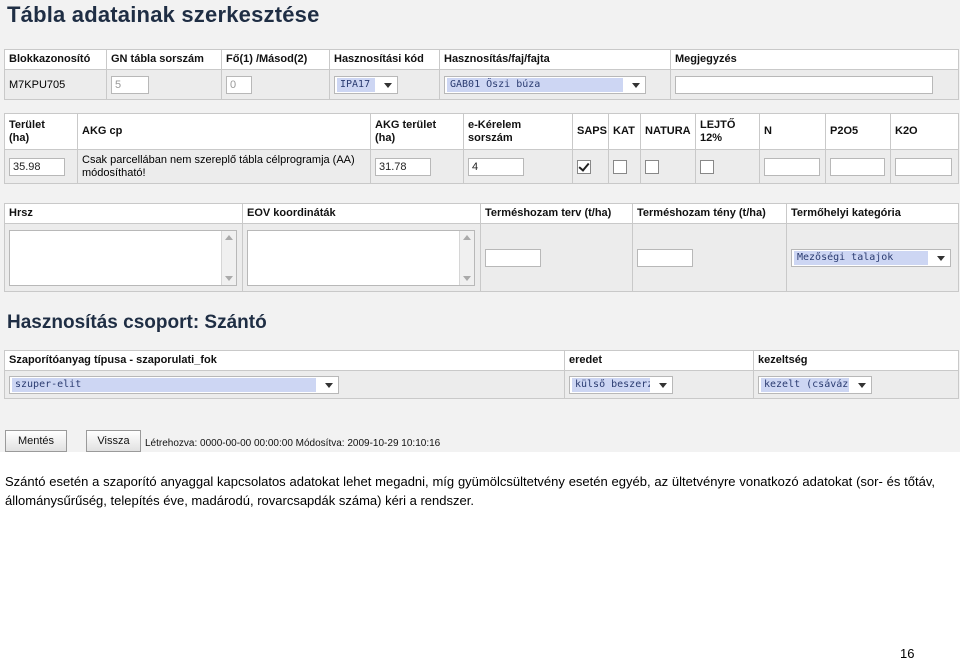  I want to click on saps-label: SAPS, so click(590, 131).